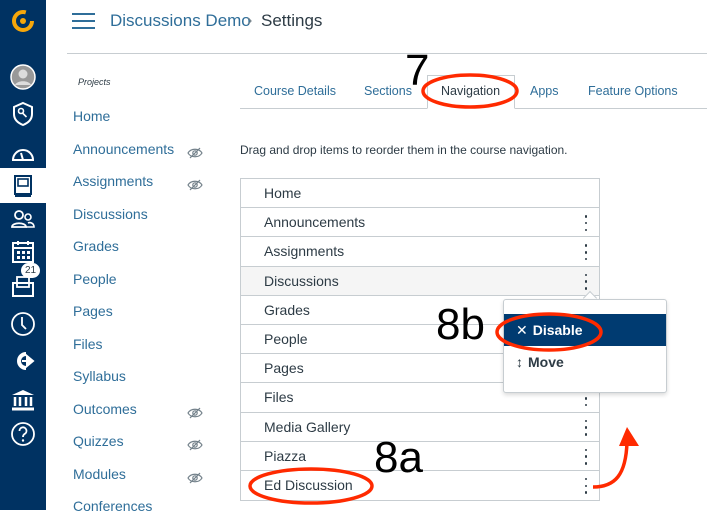 The width and height of the screenshot is (707, 514). Describe the element at coordinates (23, 400) in the screenshot. I see `institution-icon` at that location.